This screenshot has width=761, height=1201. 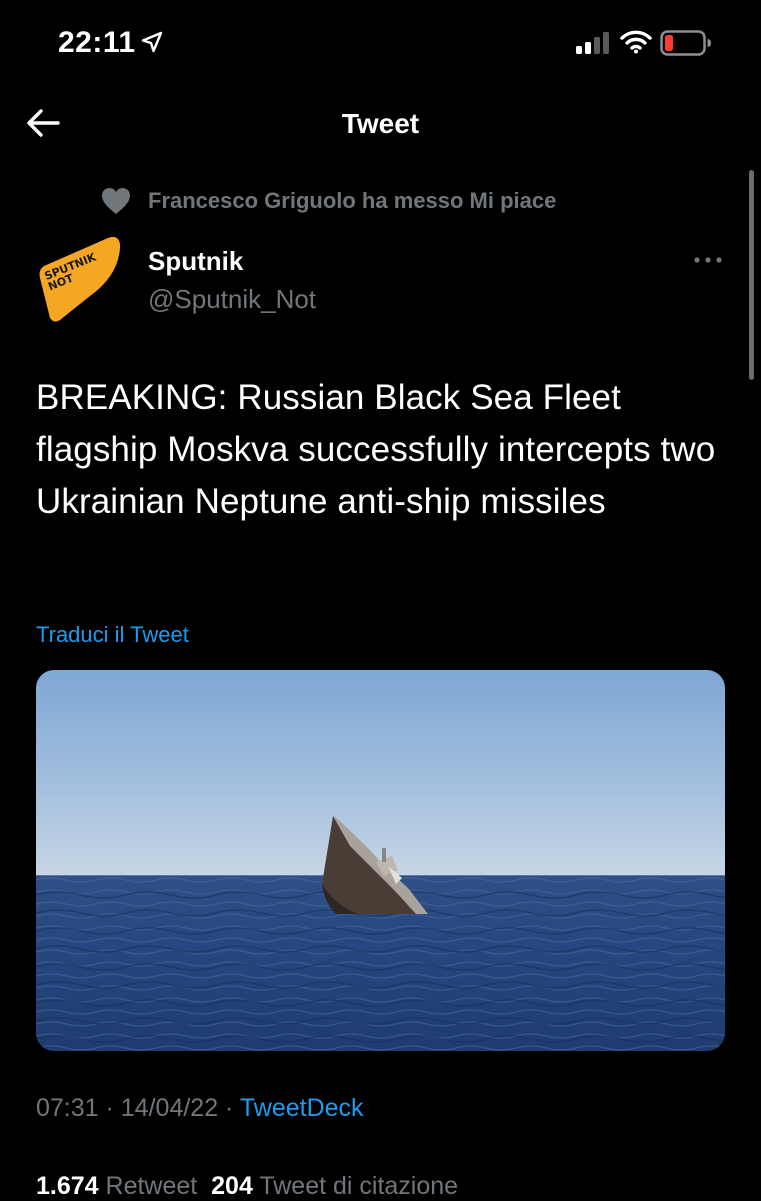 What do you see at coordinates (97, 42) in the screenshot?
I see `status-time: 22:11` at bounding box center [97, 42].